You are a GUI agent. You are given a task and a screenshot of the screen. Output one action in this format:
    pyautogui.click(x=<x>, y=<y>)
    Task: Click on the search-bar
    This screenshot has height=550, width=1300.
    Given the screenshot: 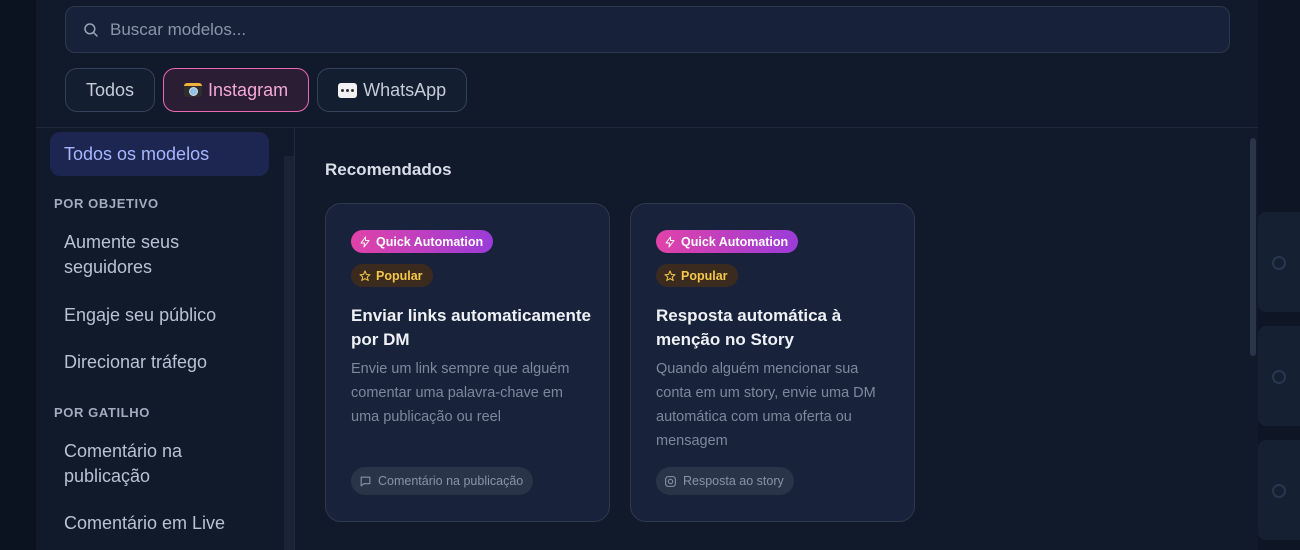 What is the action you would take?
    pyautogui.click(x=647, y=29)
    